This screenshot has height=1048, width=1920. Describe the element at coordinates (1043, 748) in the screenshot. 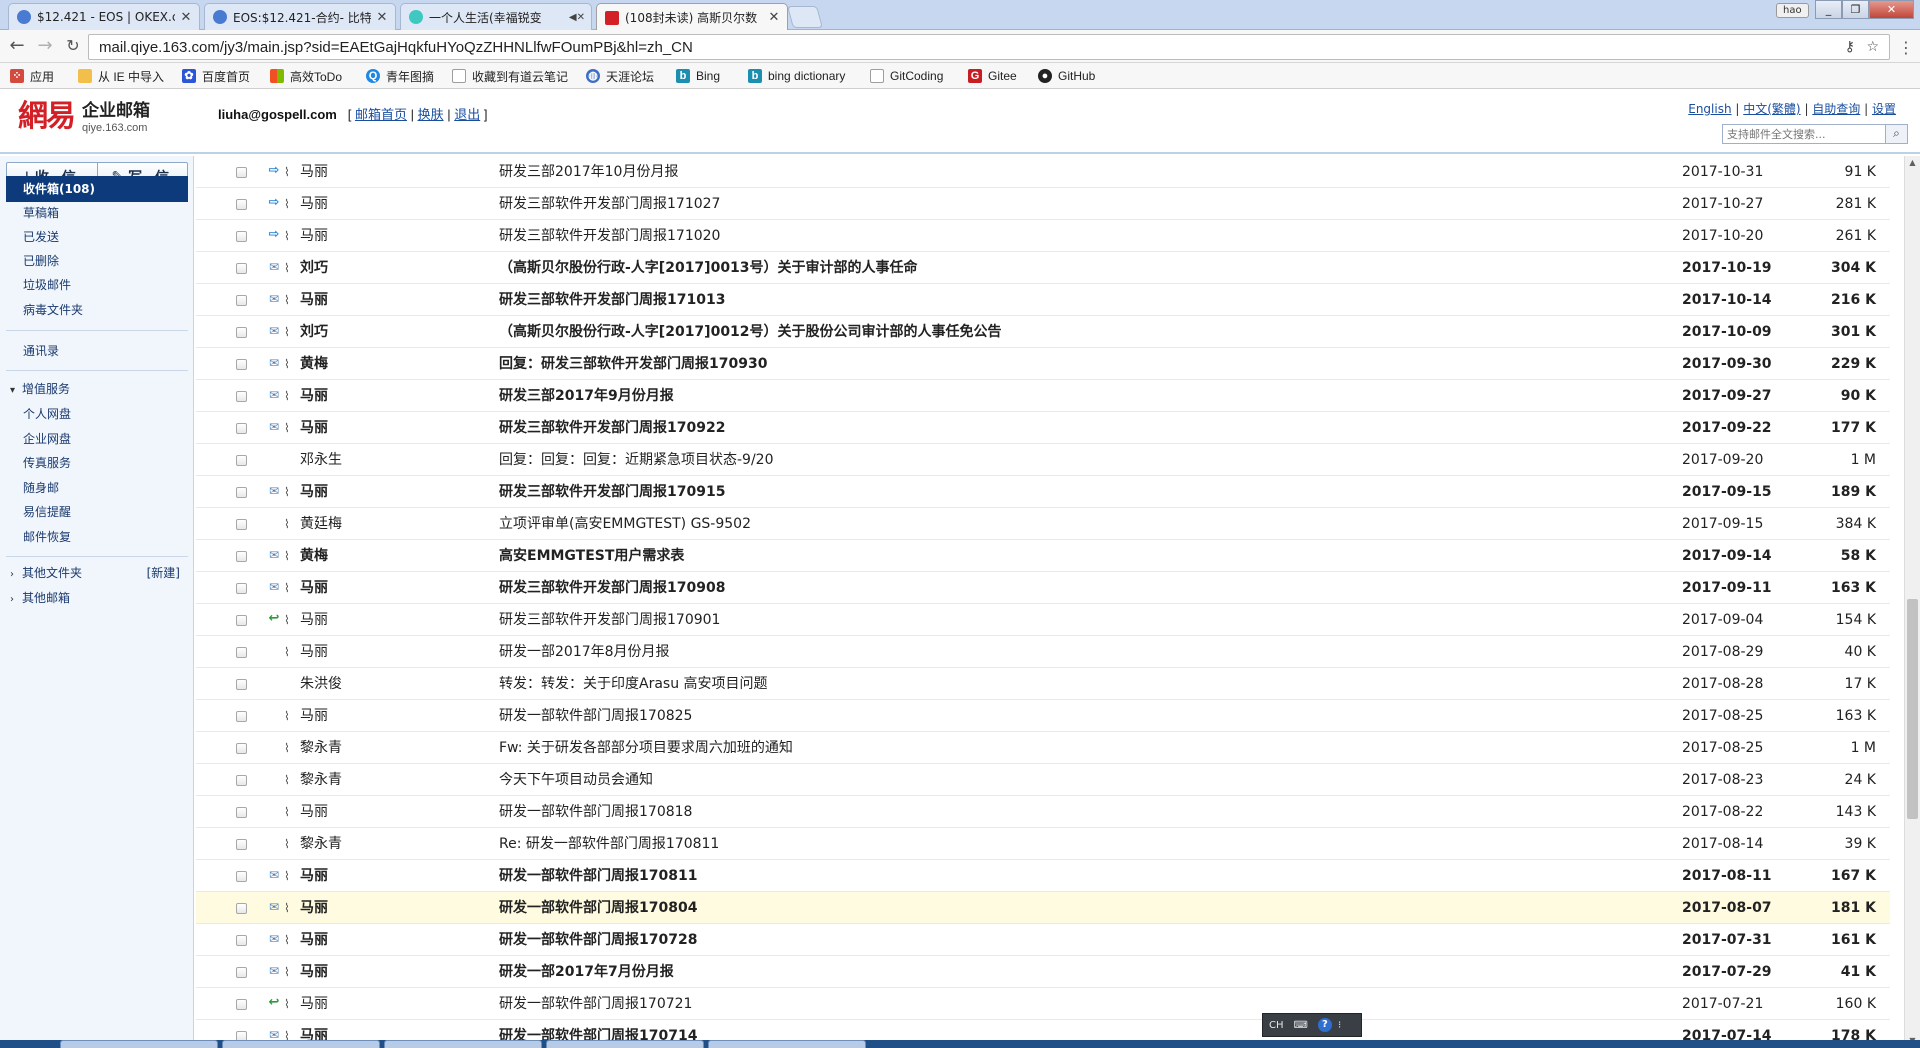

I see `mail-row: ⌇ 黎永青 Fw: 关于研发各部部分项目要求周六加班的通知 2017-08-25 1 M` at that location.